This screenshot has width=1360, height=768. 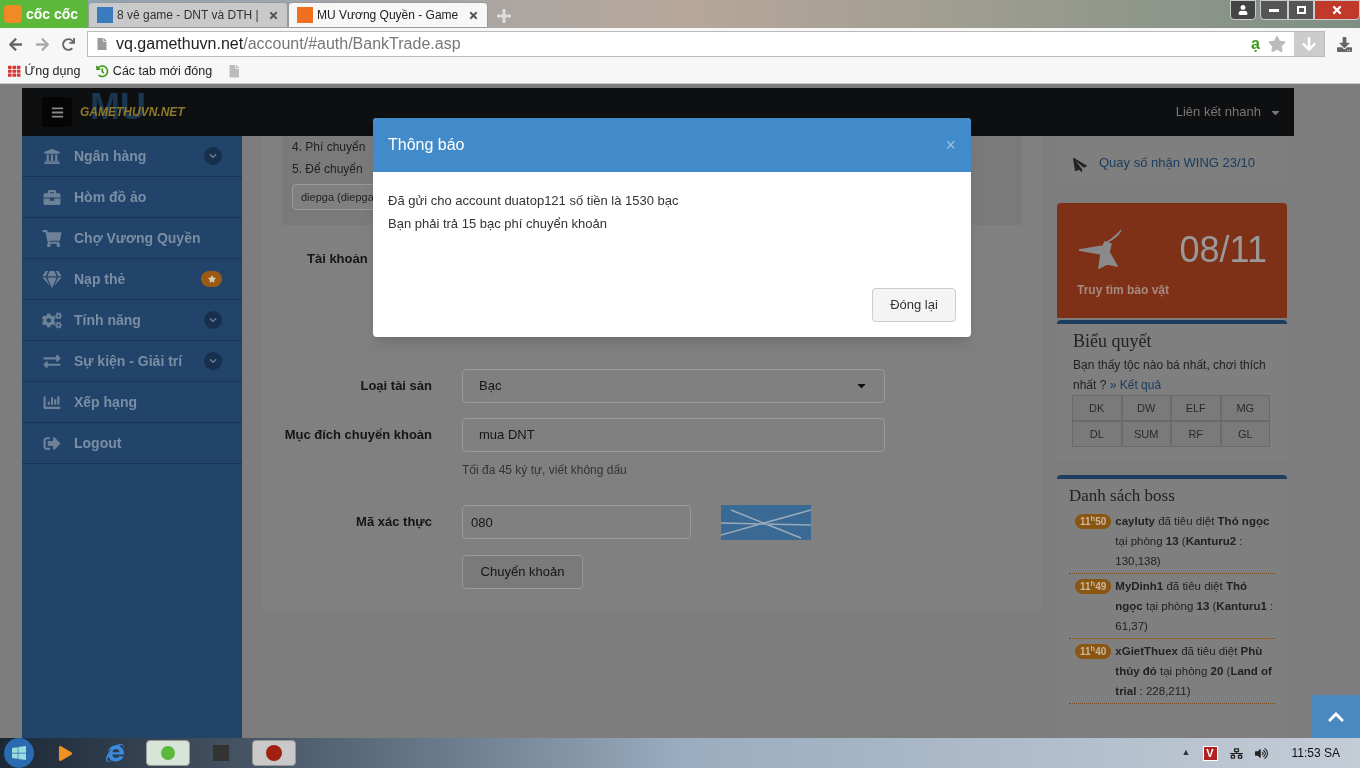 I want to click on browser-logo: cốc cốc, so click(x=44, y=14).